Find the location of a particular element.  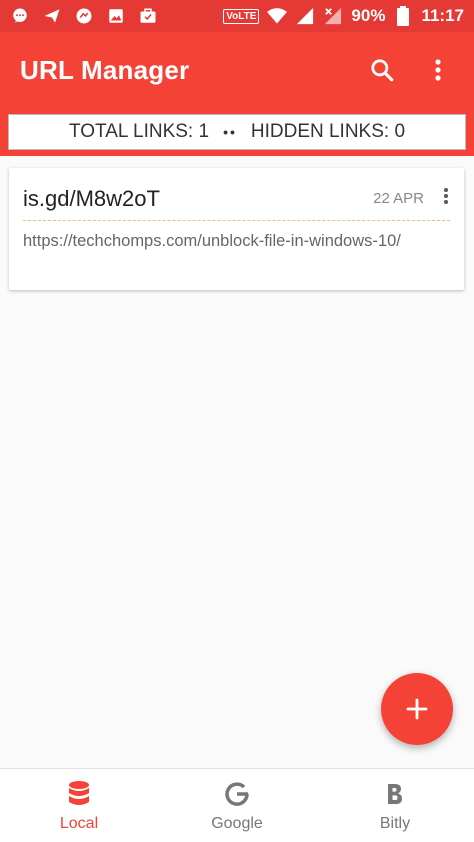

link-date: 22 APR is located at coordinates (398, 198).